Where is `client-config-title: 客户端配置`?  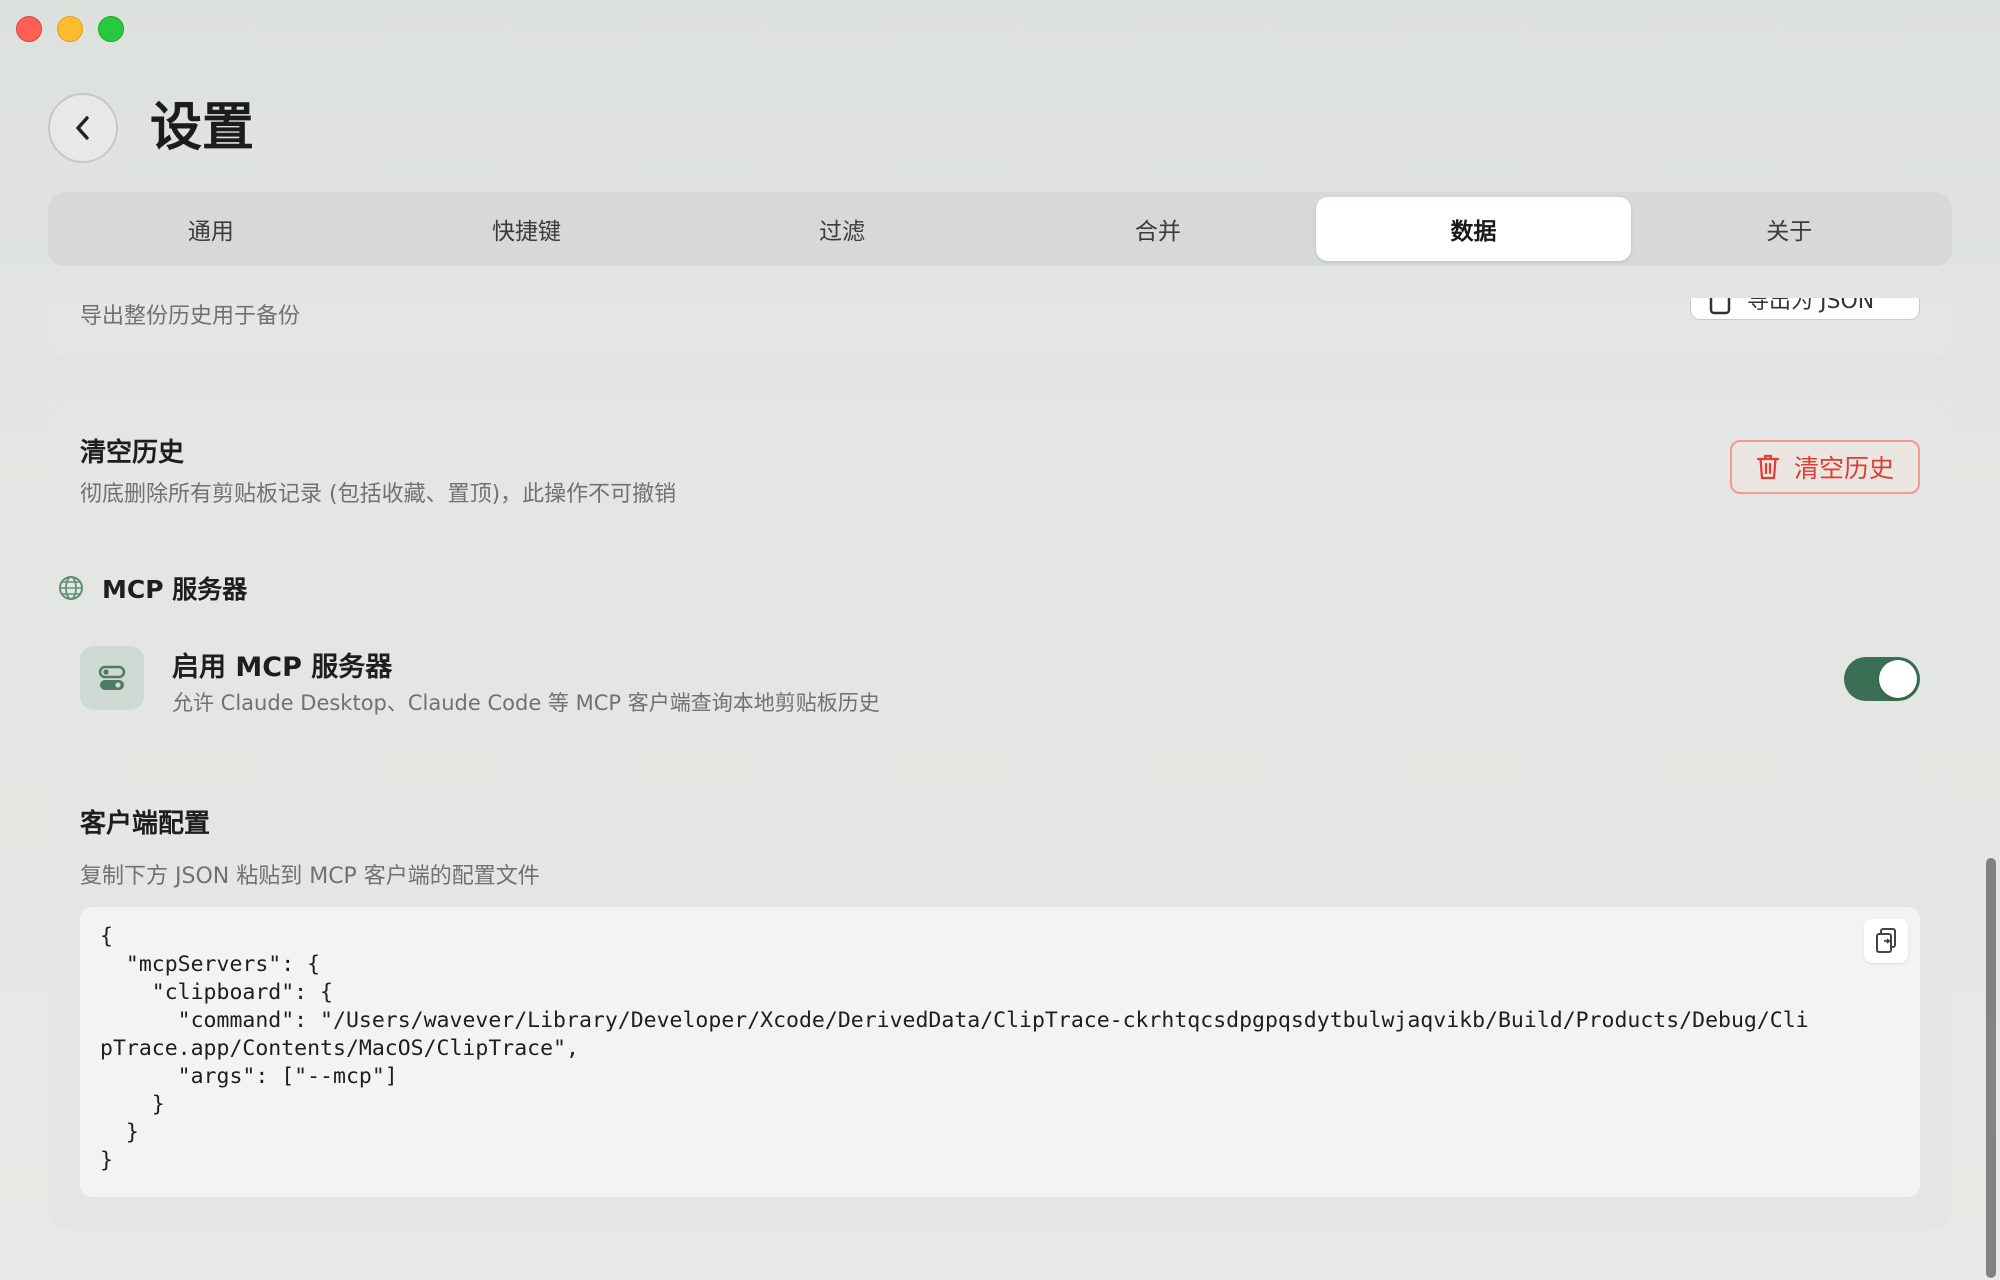 client-config-title: 客户端配置 is located at coordinates (145, 824).